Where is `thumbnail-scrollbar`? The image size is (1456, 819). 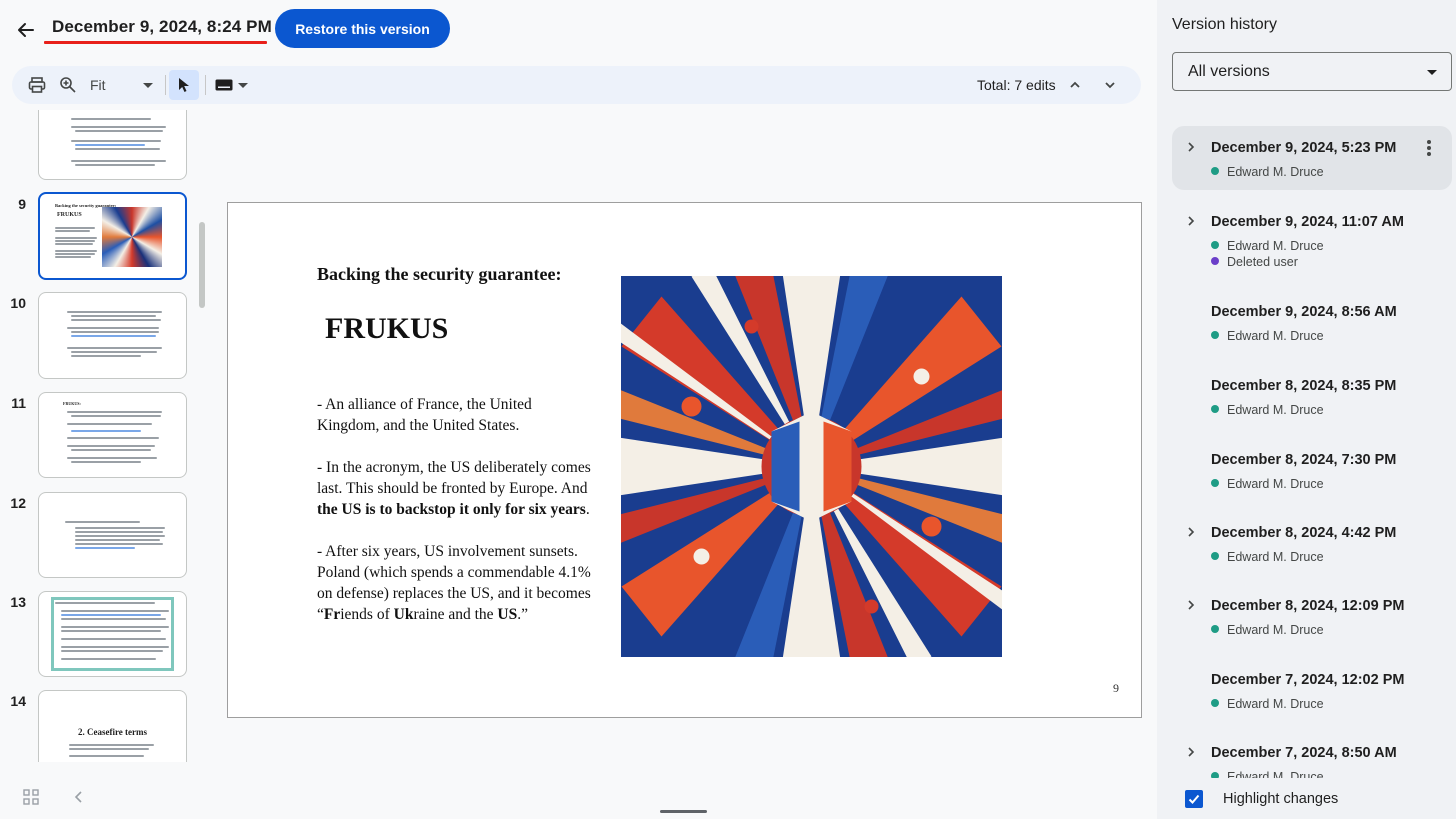 thumbnail-scrollbar is located at coordinates (202, 265).